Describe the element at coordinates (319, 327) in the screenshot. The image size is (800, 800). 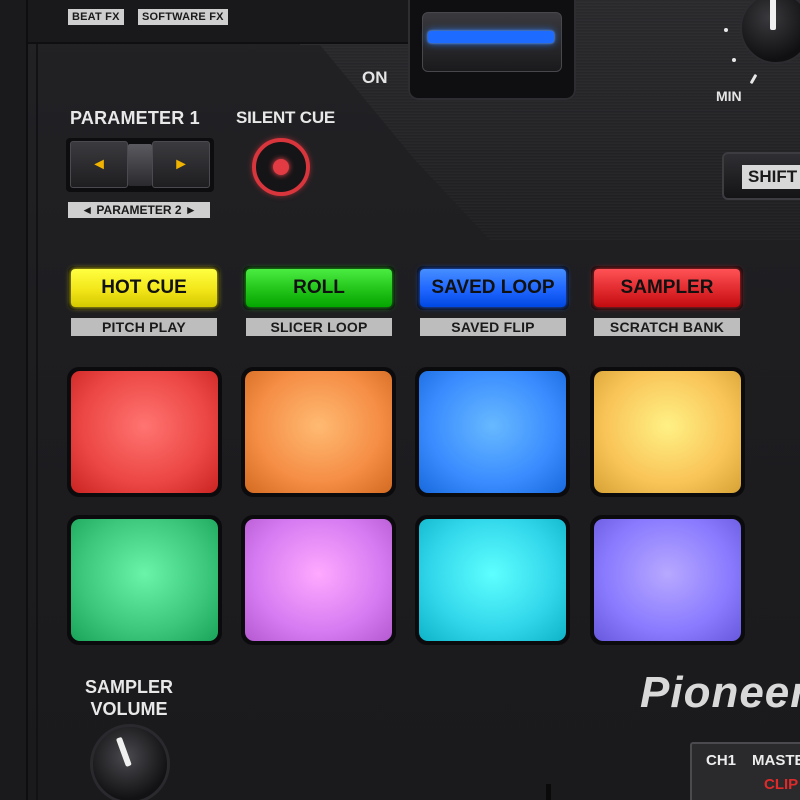
I see `slicer-loop-label: SLICER LOOP` at that location.